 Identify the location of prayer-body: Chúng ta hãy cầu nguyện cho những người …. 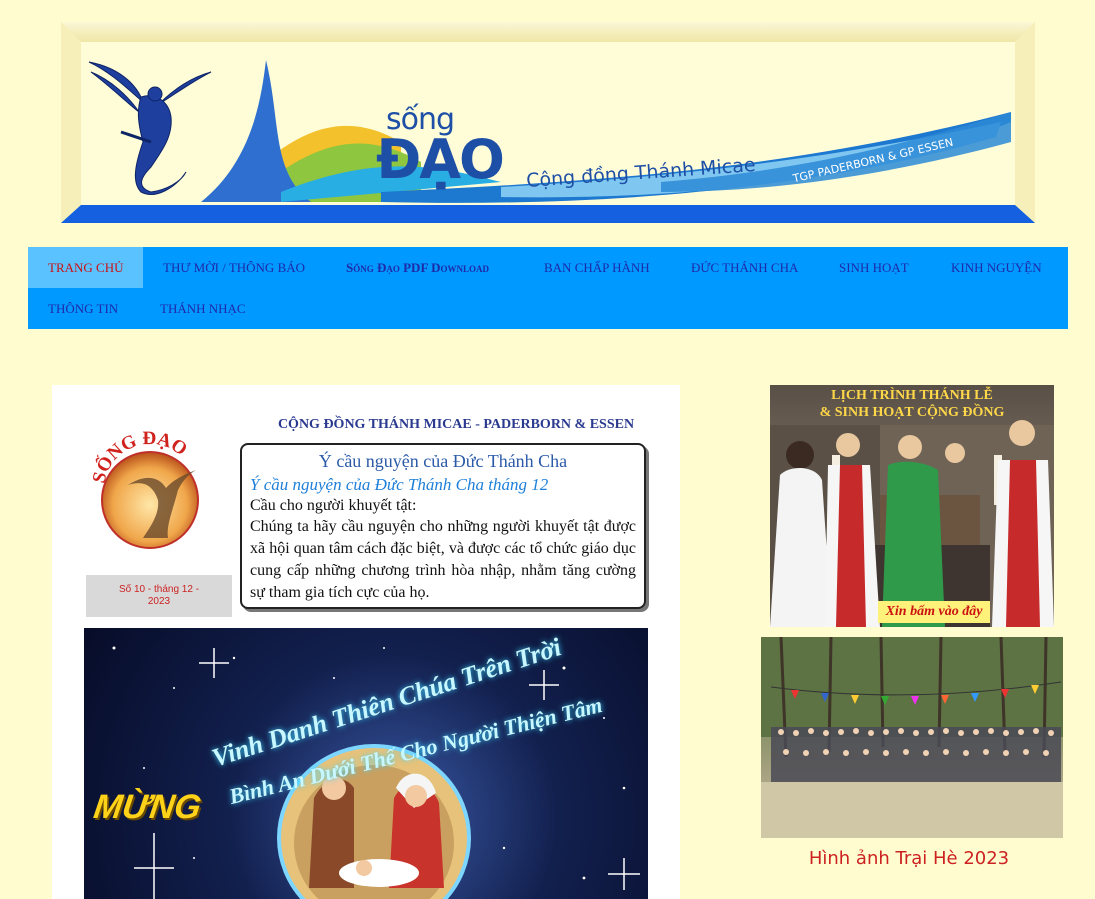
(443, 559).